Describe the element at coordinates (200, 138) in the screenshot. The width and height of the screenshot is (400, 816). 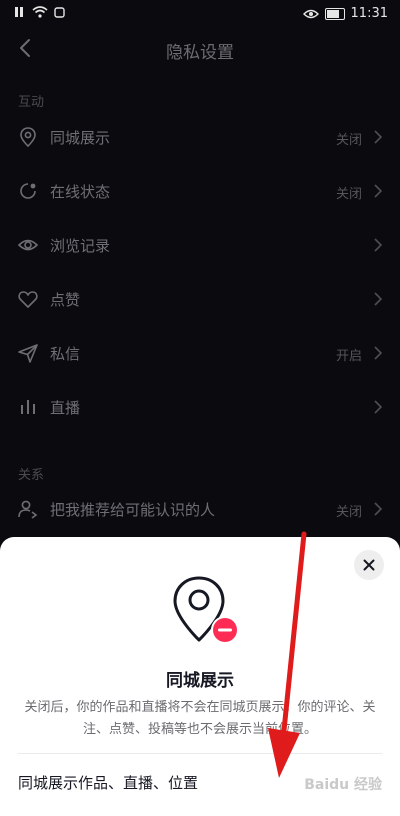
I see `settings-row-nearby: 同城展示 关闭` at that location.